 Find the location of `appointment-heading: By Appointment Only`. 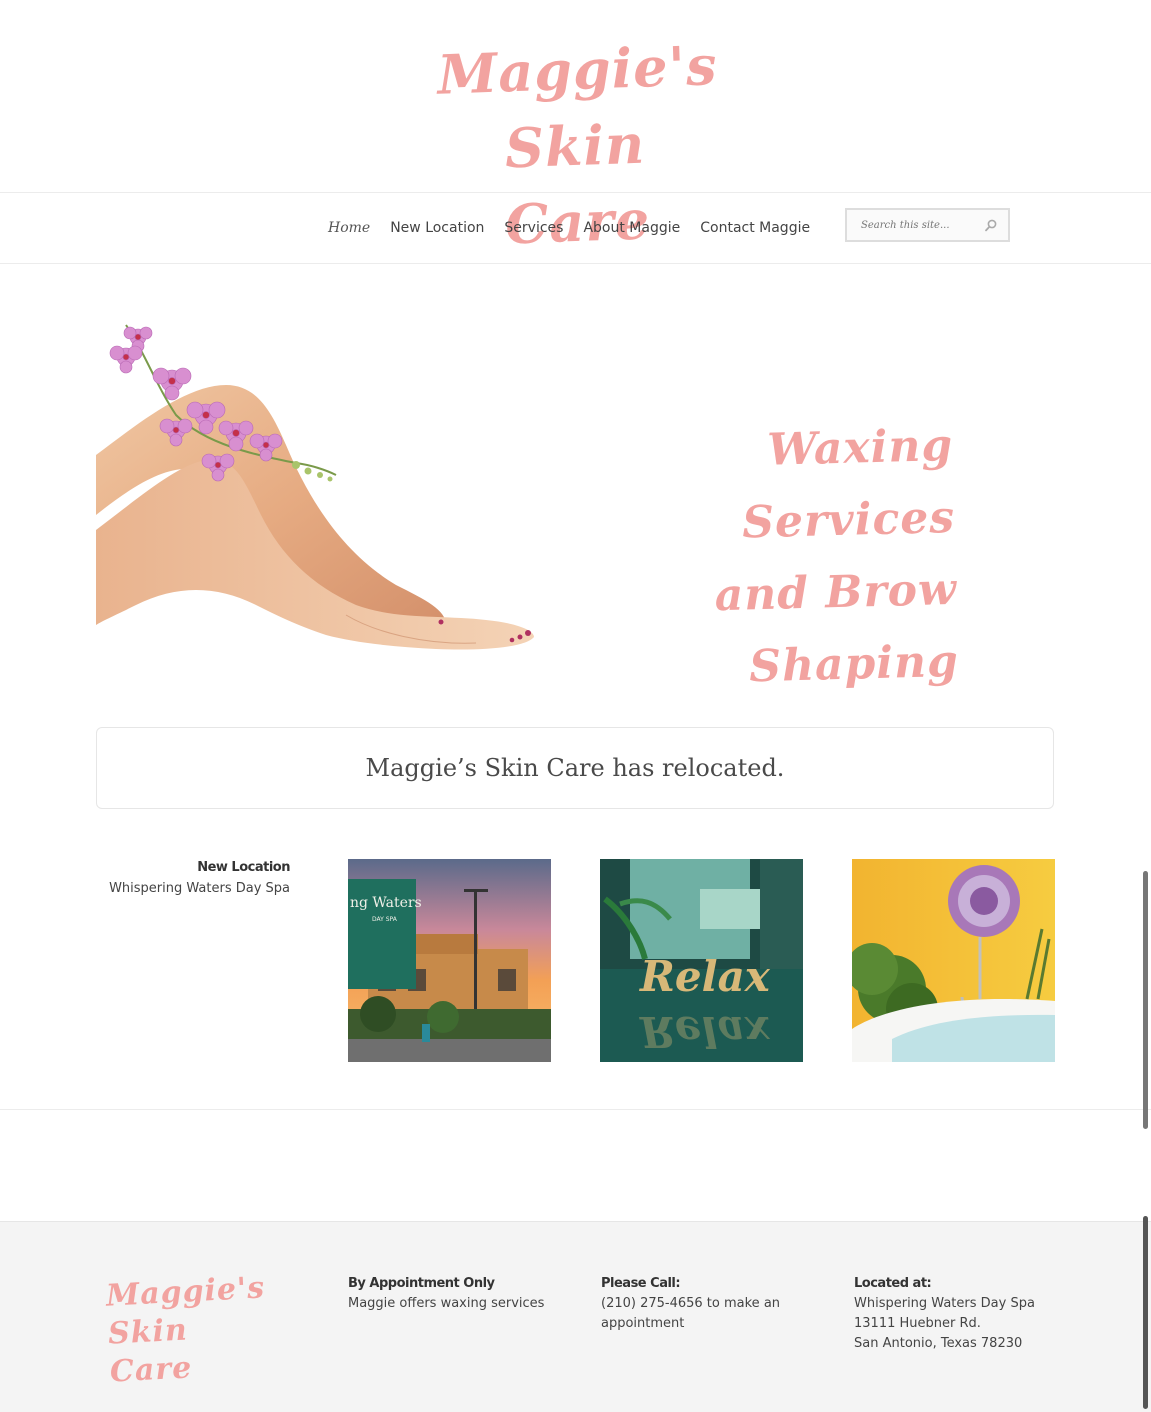

appointment-heading: By Appointment Only is located at coordinates (421, 1283).